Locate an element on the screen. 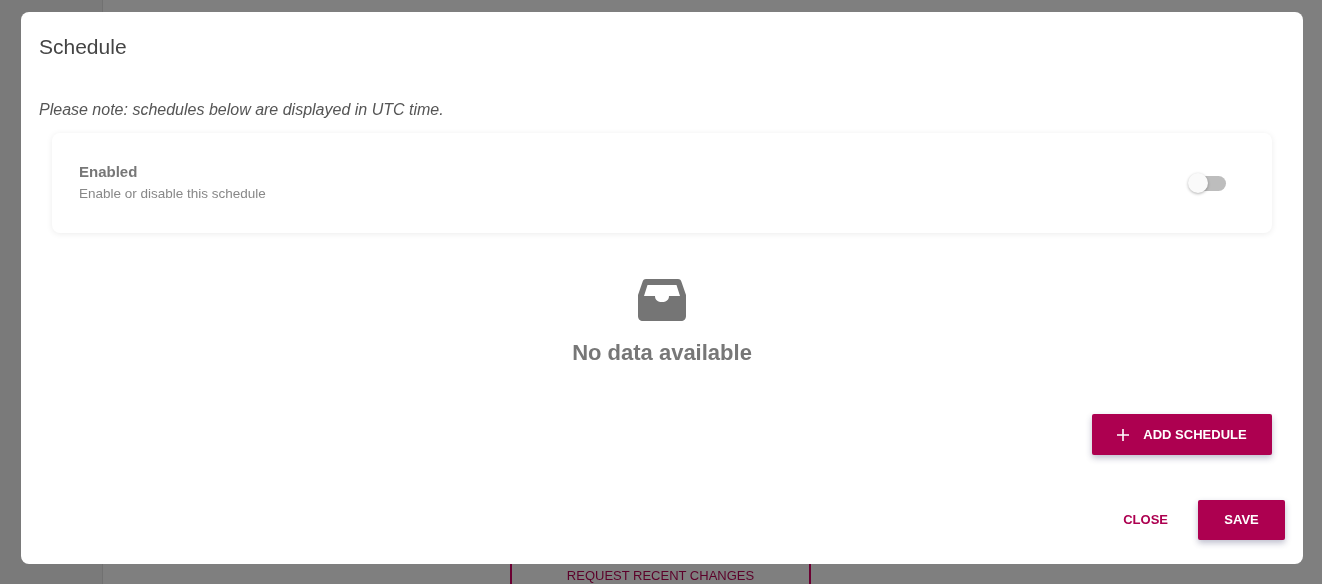 This screenshot has height=584, width=1322. close-button: CLOSE is located at coordinates (1145, 520).